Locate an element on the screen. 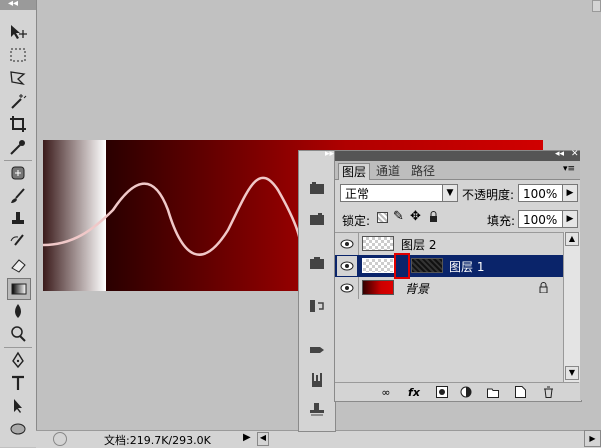  tab-layers: 图层 is located at coordinates (354, 171).